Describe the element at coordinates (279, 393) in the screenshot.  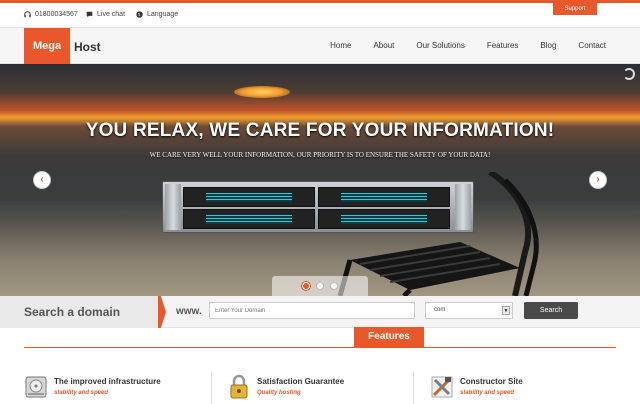
I see `feature-subtitle: Quality hosting` at that location.